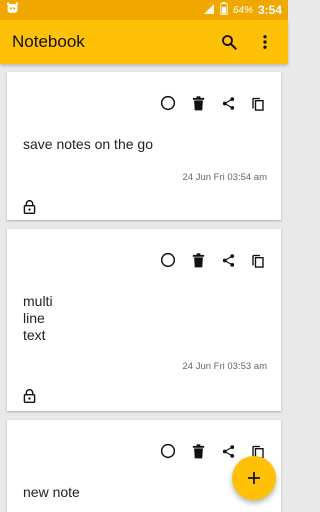  I want to click on battery-percent: 64%, so click(242, 10).